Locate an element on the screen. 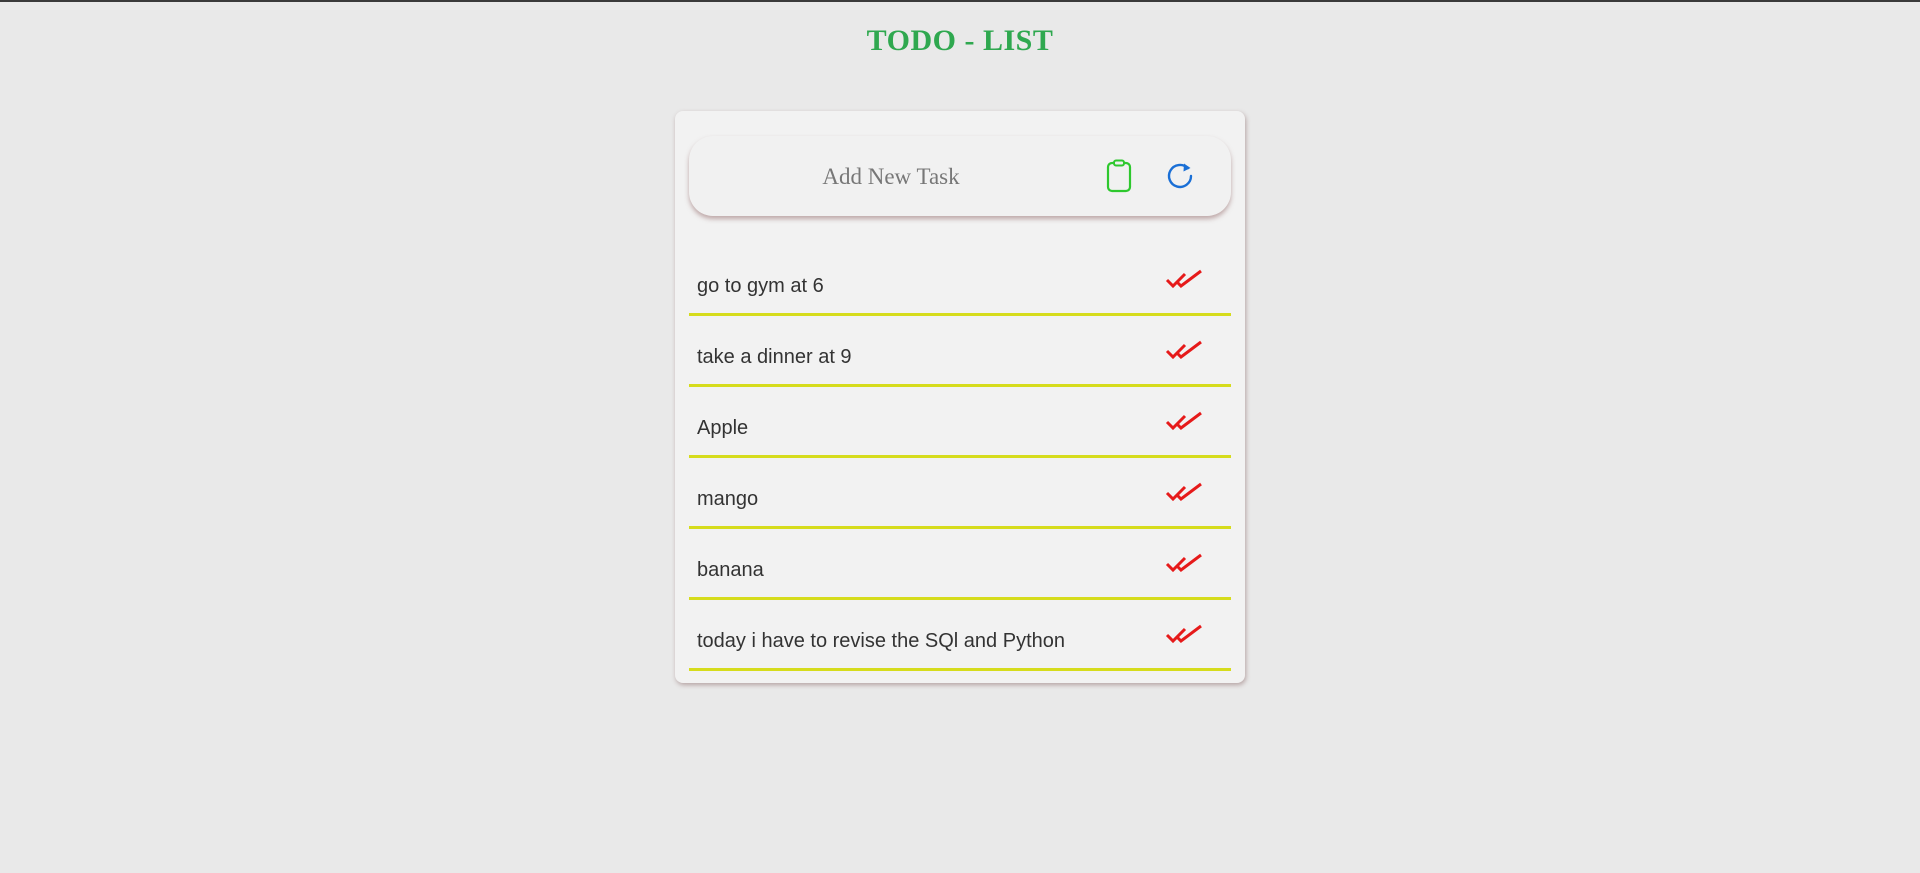 This screenshot has width=1920, height=873. task-text: banana is located at coordinates (730, 570).